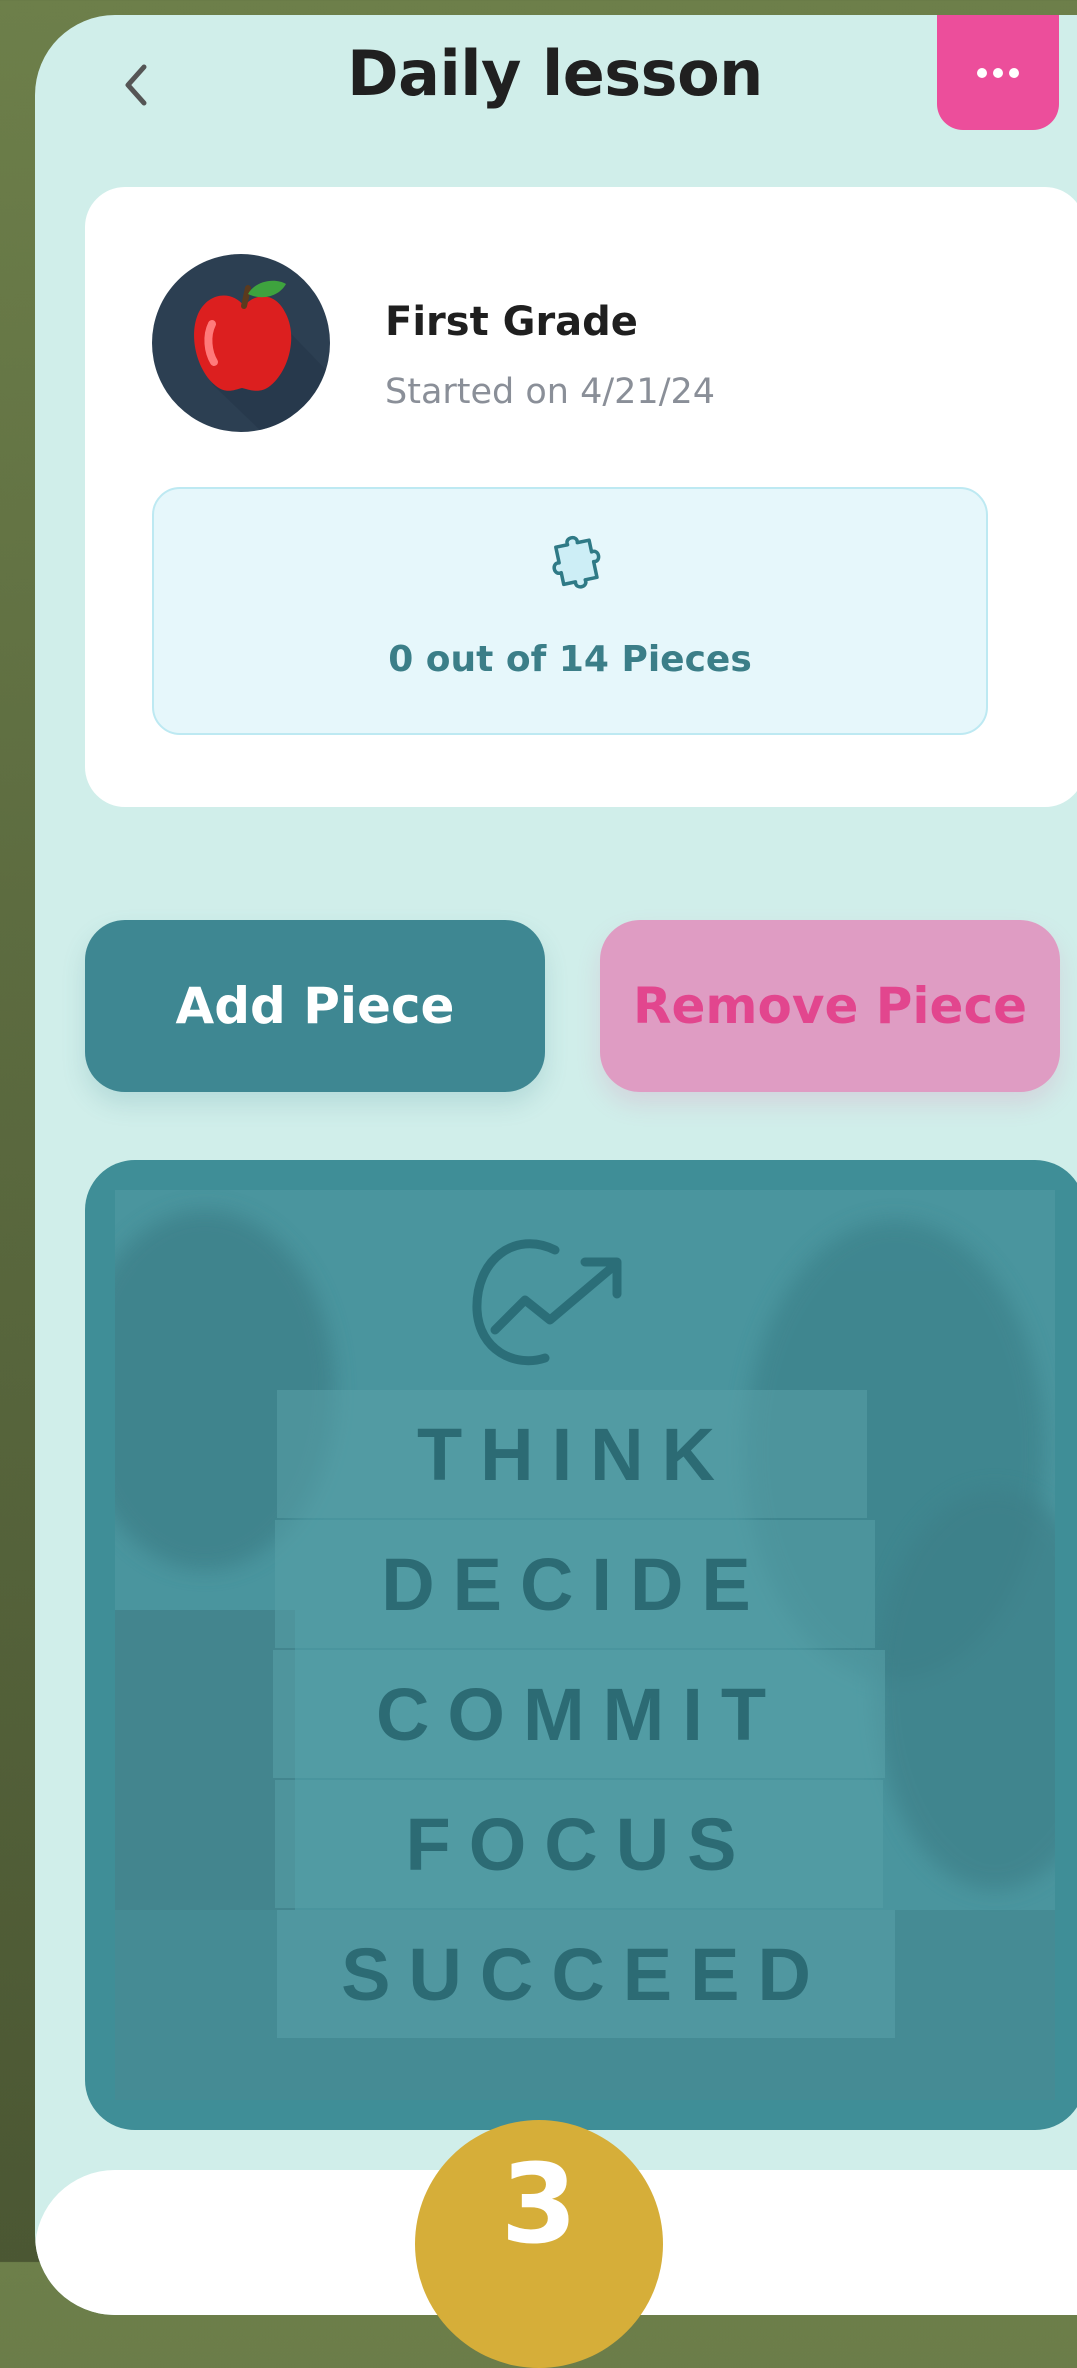 The width and height of the screenshot is (1077, 2368). Describe the element at coordinates (539, 2244) in the screenshot. I see `step-number-badge: 3` at that location.